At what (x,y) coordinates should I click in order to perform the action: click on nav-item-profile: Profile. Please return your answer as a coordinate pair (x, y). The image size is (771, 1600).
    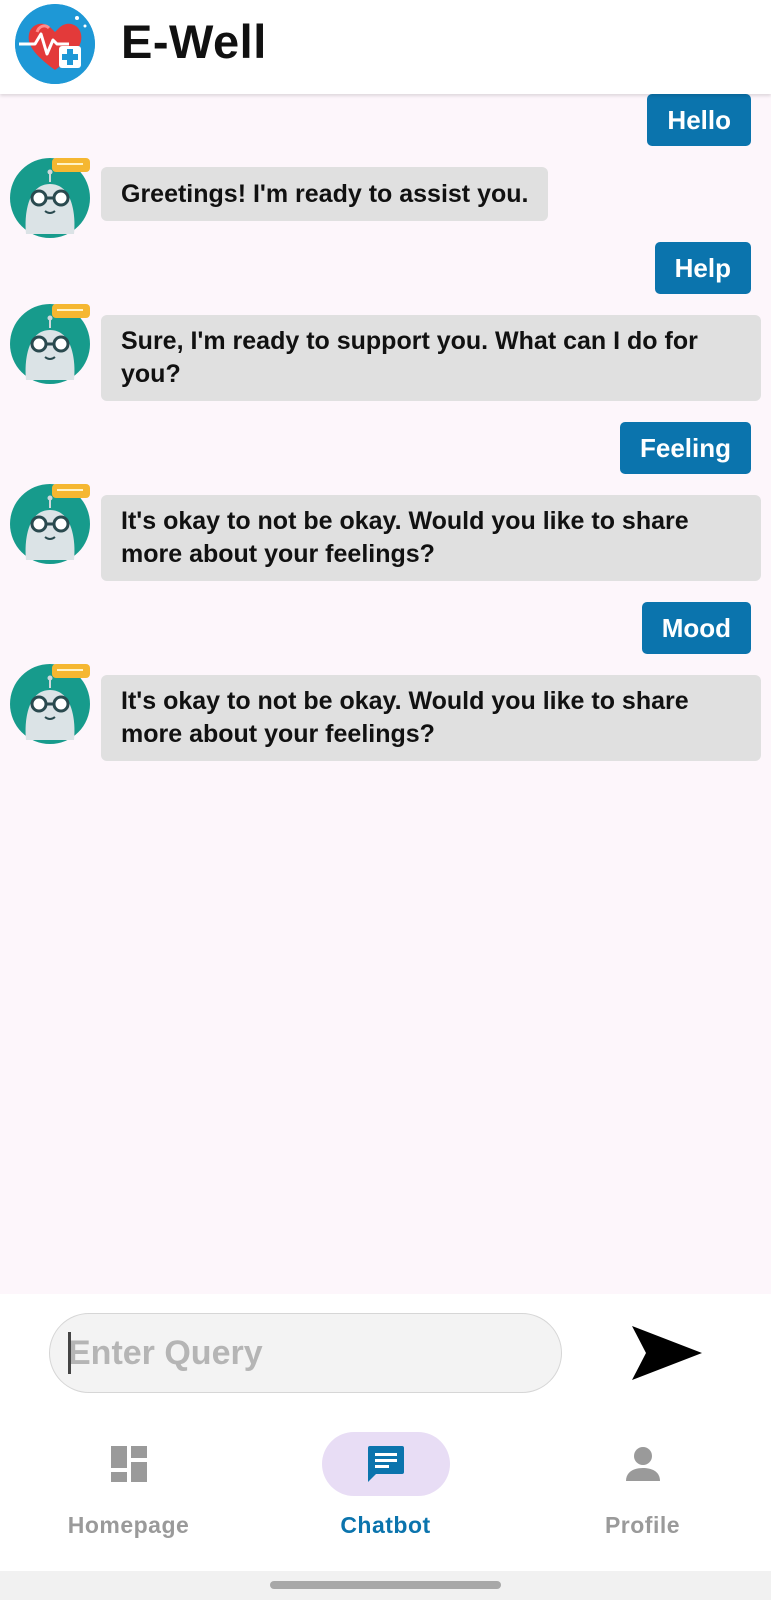
    Looking at the image, I should click on (642, 1488).